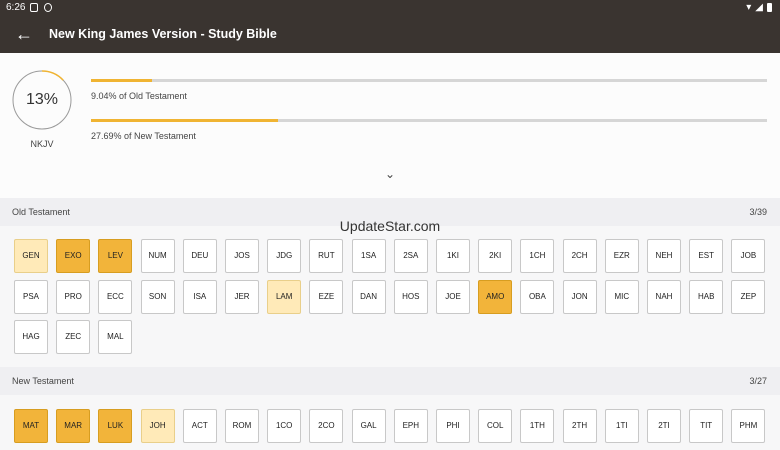 Image resolution: width=780 pixels, height=450 pixels. Describe the element at coordinates (157, 256) in the screenshot. I see `book-num-button: NUM` at that location.